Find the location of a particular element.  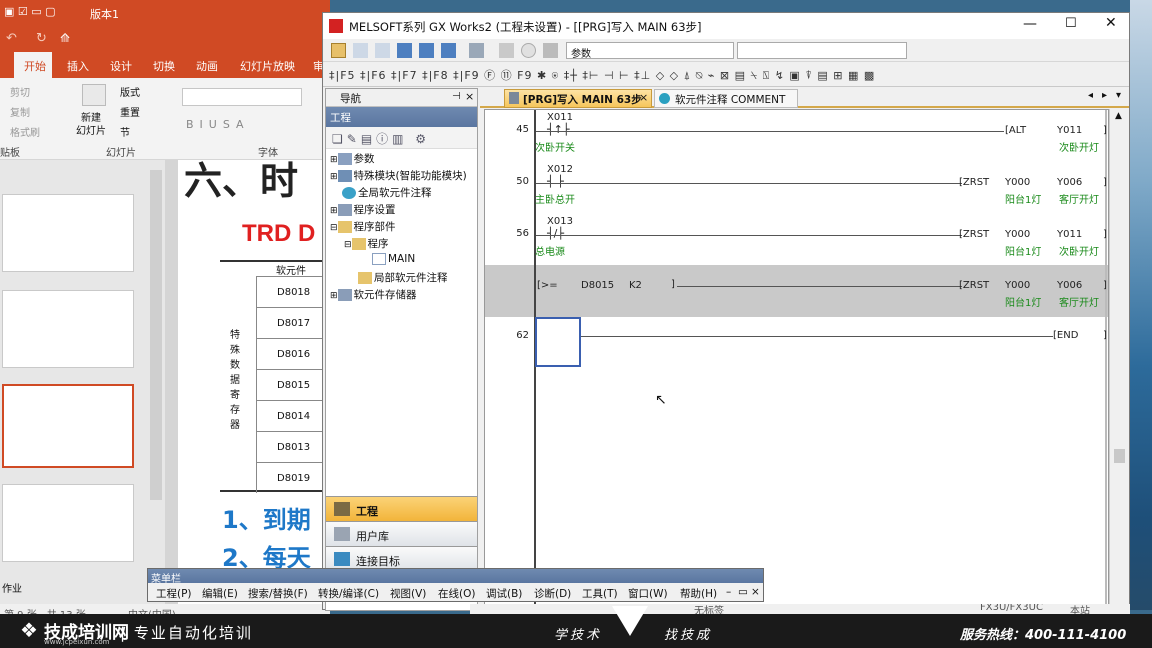

binoculars-icon is located at coordinates (550, 50).